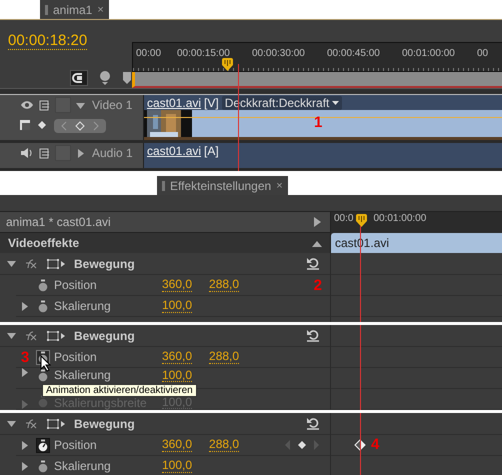 Image resolution: width=502 pixels, height=475 pixels. I want to click on snap-icon, so click(79, 78).